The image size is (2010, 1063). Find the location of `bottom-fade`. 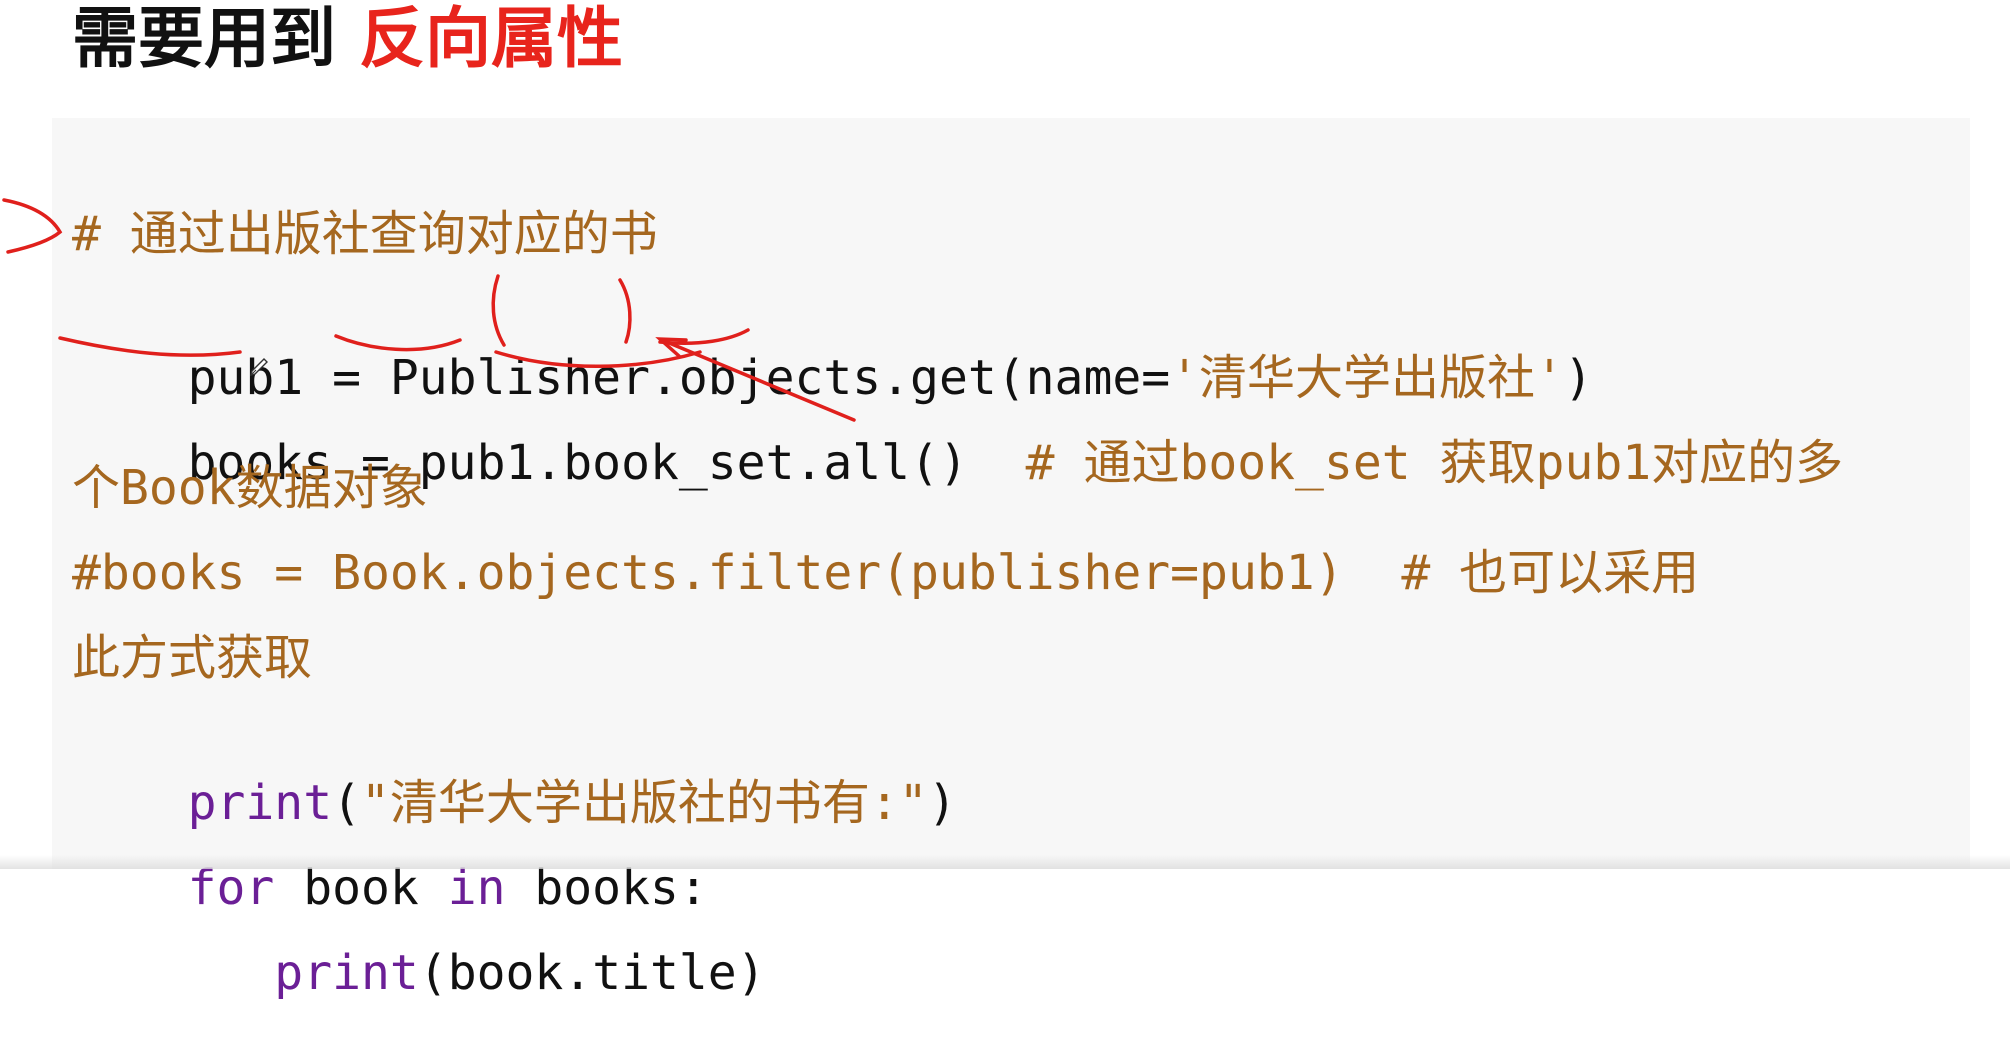

bottom-fade is located at coordinates (1005, 862).